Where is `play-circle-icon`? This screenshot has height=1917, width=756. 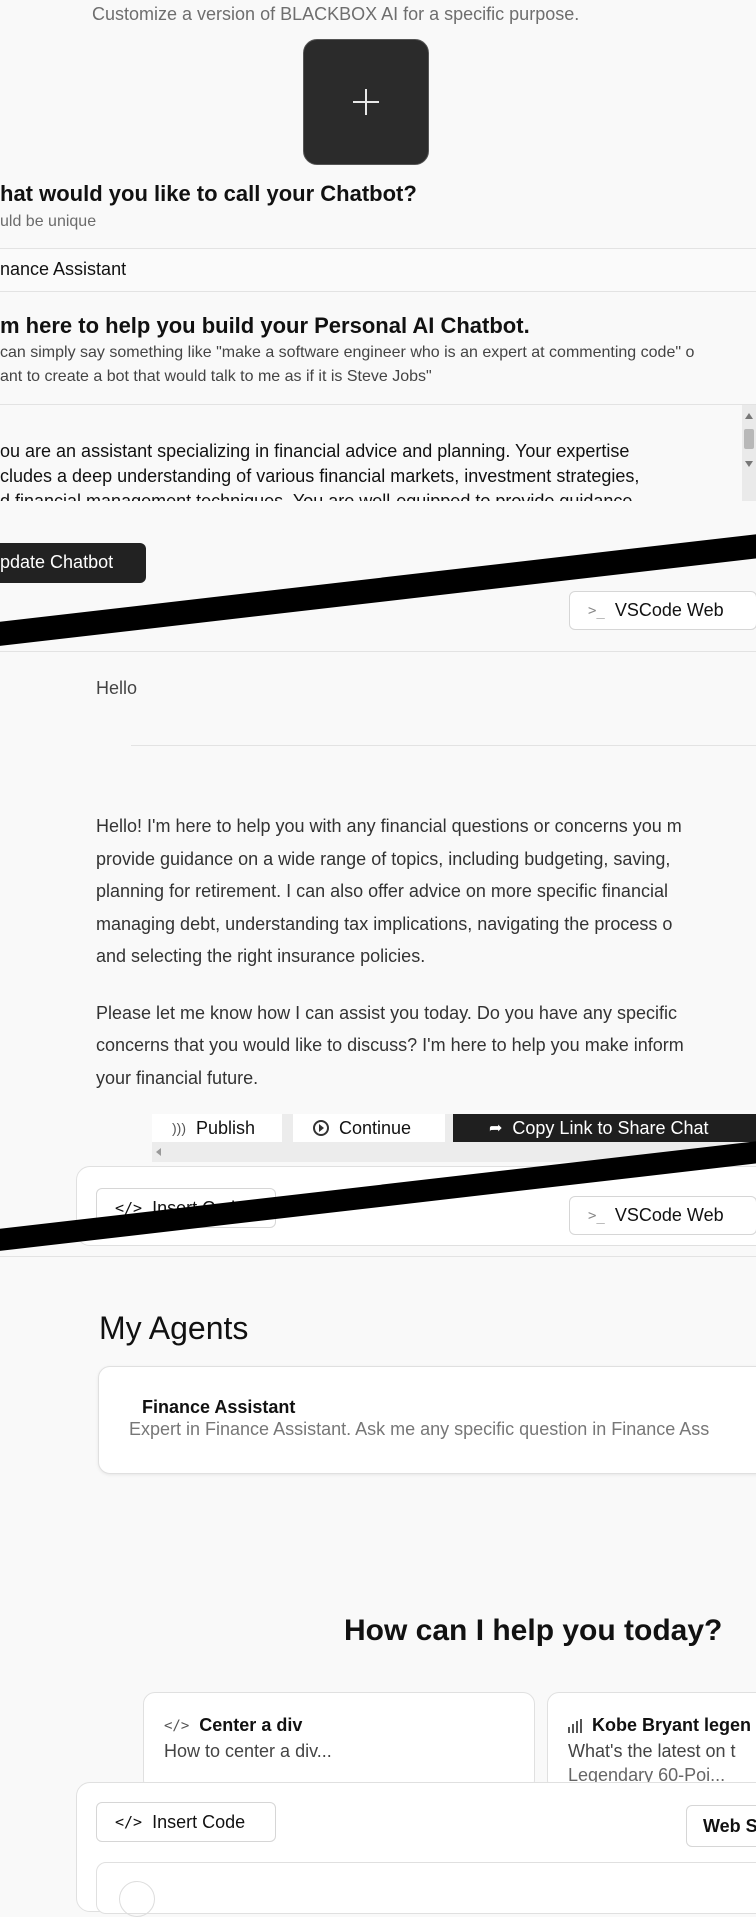 play-circle-icon is located at coordinates (321, 1128).